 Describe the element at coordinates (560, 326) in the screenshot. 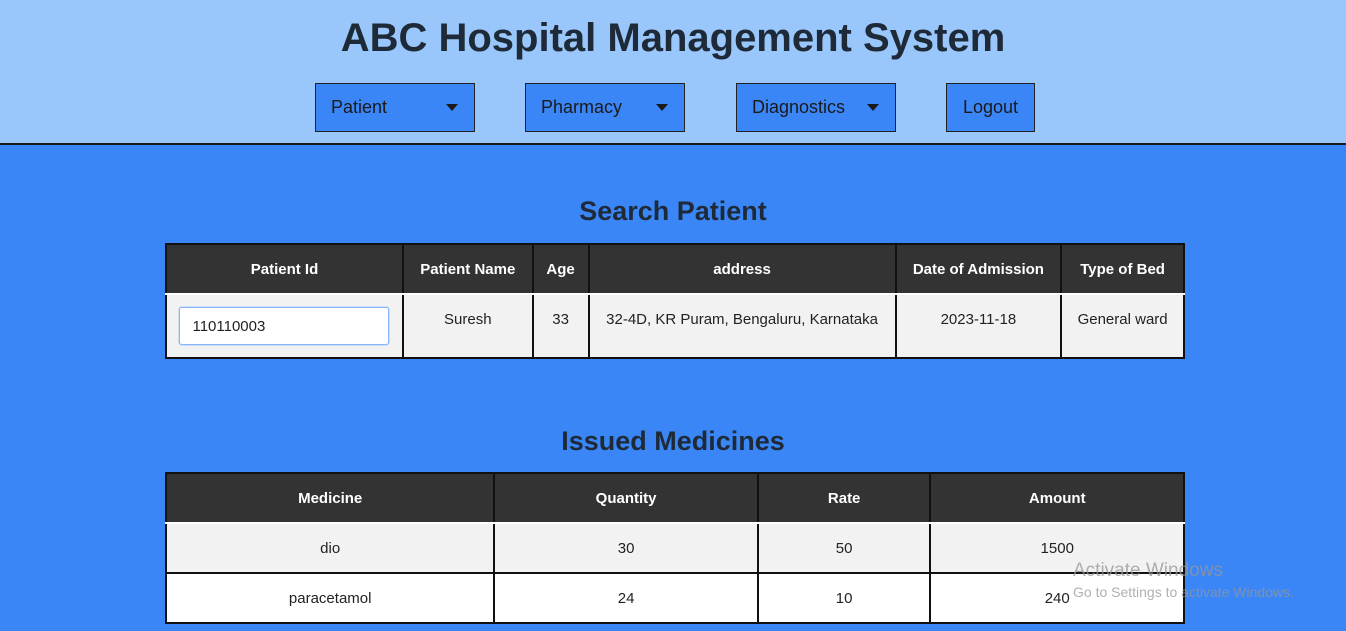

I see `age-cell: 33` at that location.